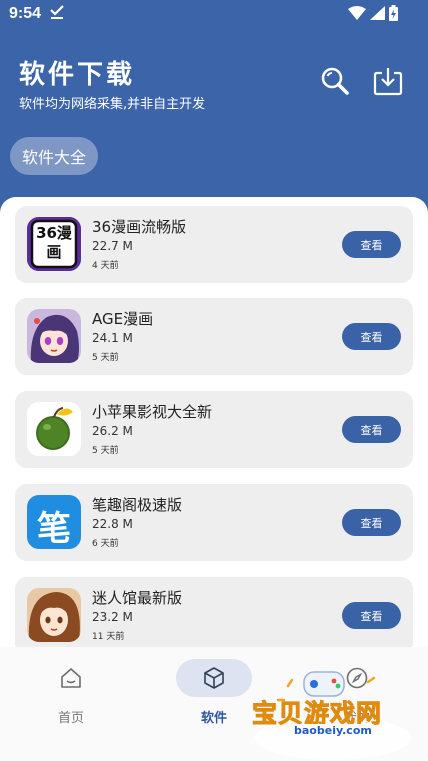 This screenshot has width=428, height=761. Describe the element at coordinates (333, 730) in the screenshot. I see `watermark-url: baobeiy.com` at that location.